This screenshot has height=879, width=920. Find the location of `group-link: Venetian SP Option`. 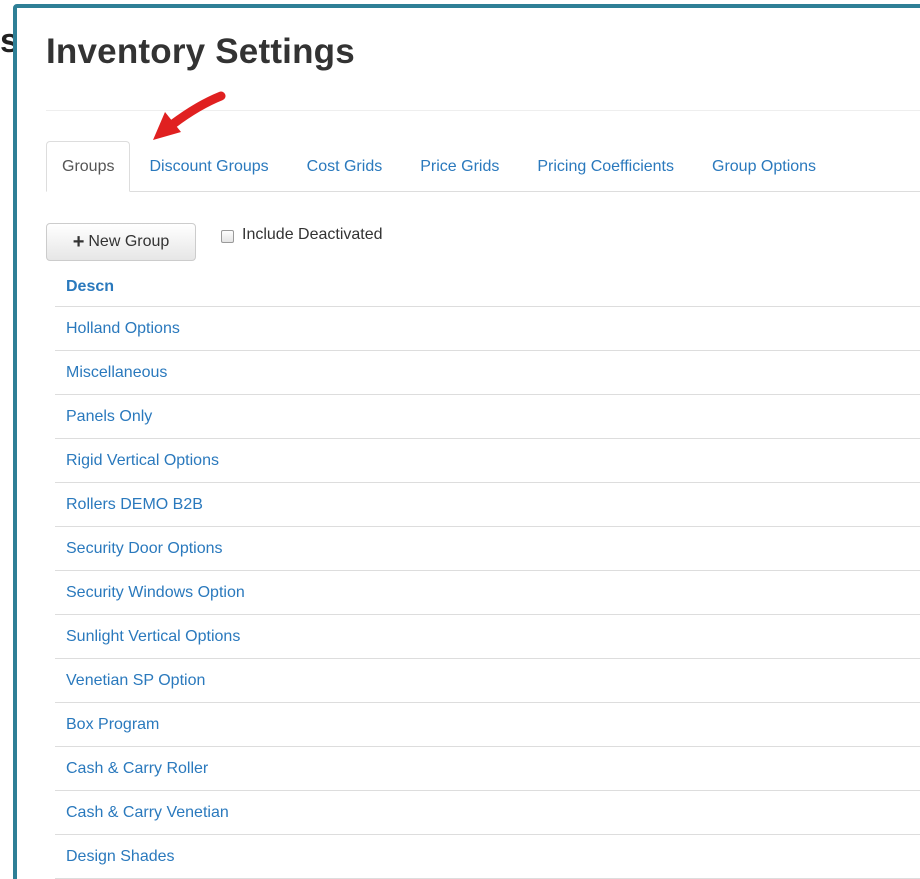

group-link: Venetian SP Option is located at coordinates (135, 681).